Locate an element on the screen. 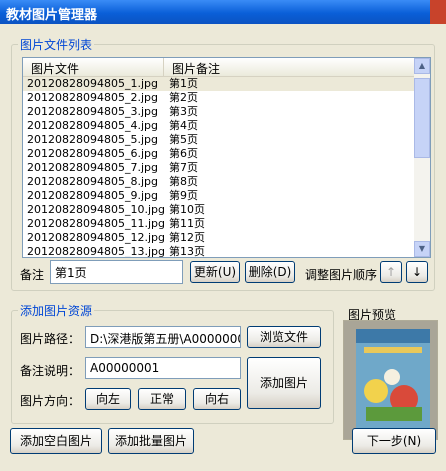  list-scrollbar: ▲ ▼ is located at coordinates (422, 157).